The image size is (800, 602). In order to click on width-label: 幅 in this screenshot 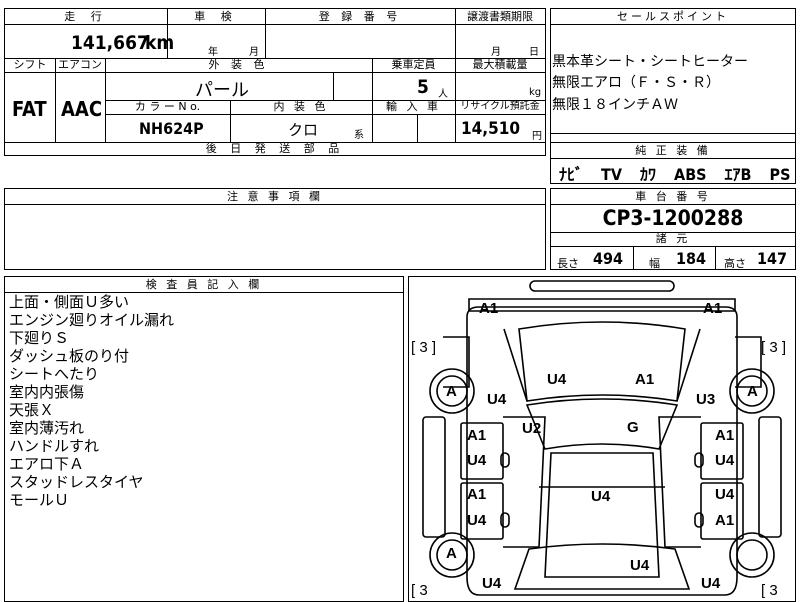, I will do `click(654, 263)`.